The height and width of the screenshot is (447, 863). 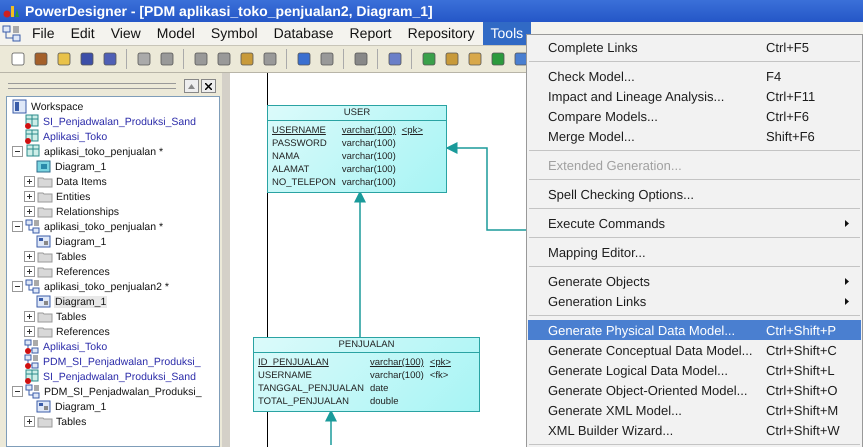 What do you see at coordinates (12, 33) in the screenshot?
I see `model-icon` at bounding box center [12, 33].